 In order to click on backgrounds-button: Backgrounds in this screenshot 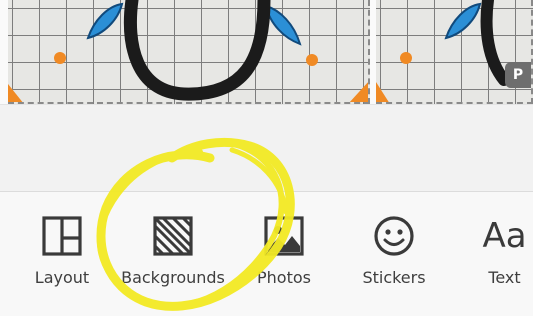, I will do `click(173, 254)`.